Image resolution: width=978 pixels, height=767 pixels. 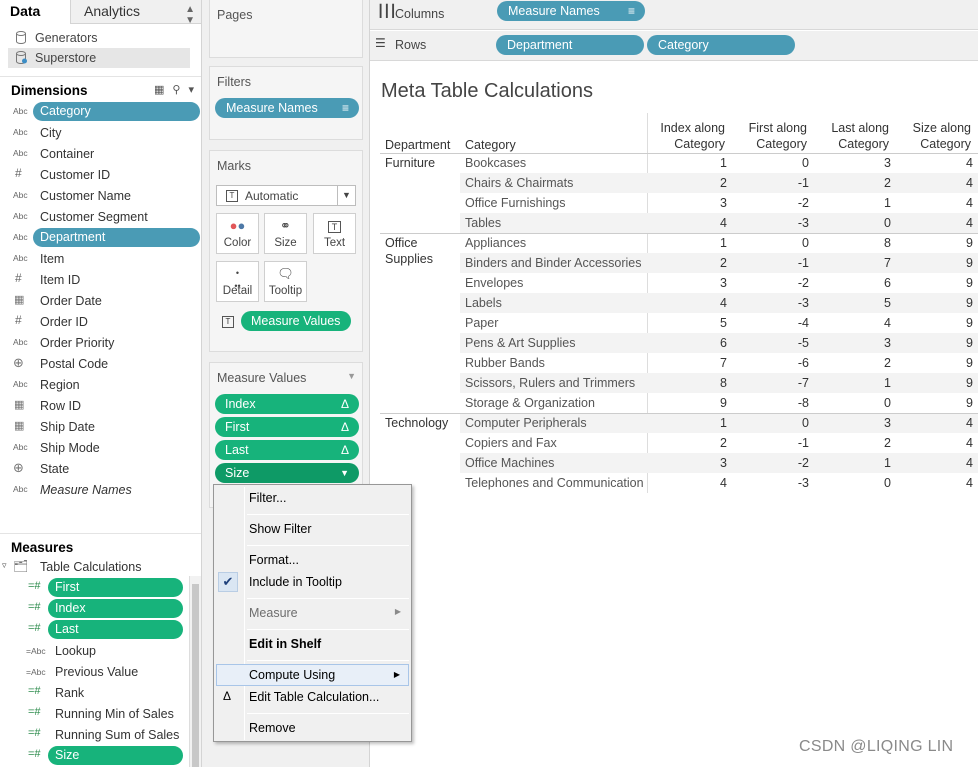 What do you see at coordinates (494, 283) in the screenshot?
I see `category-cell: Envelopes` at bounding box center [494, 283].